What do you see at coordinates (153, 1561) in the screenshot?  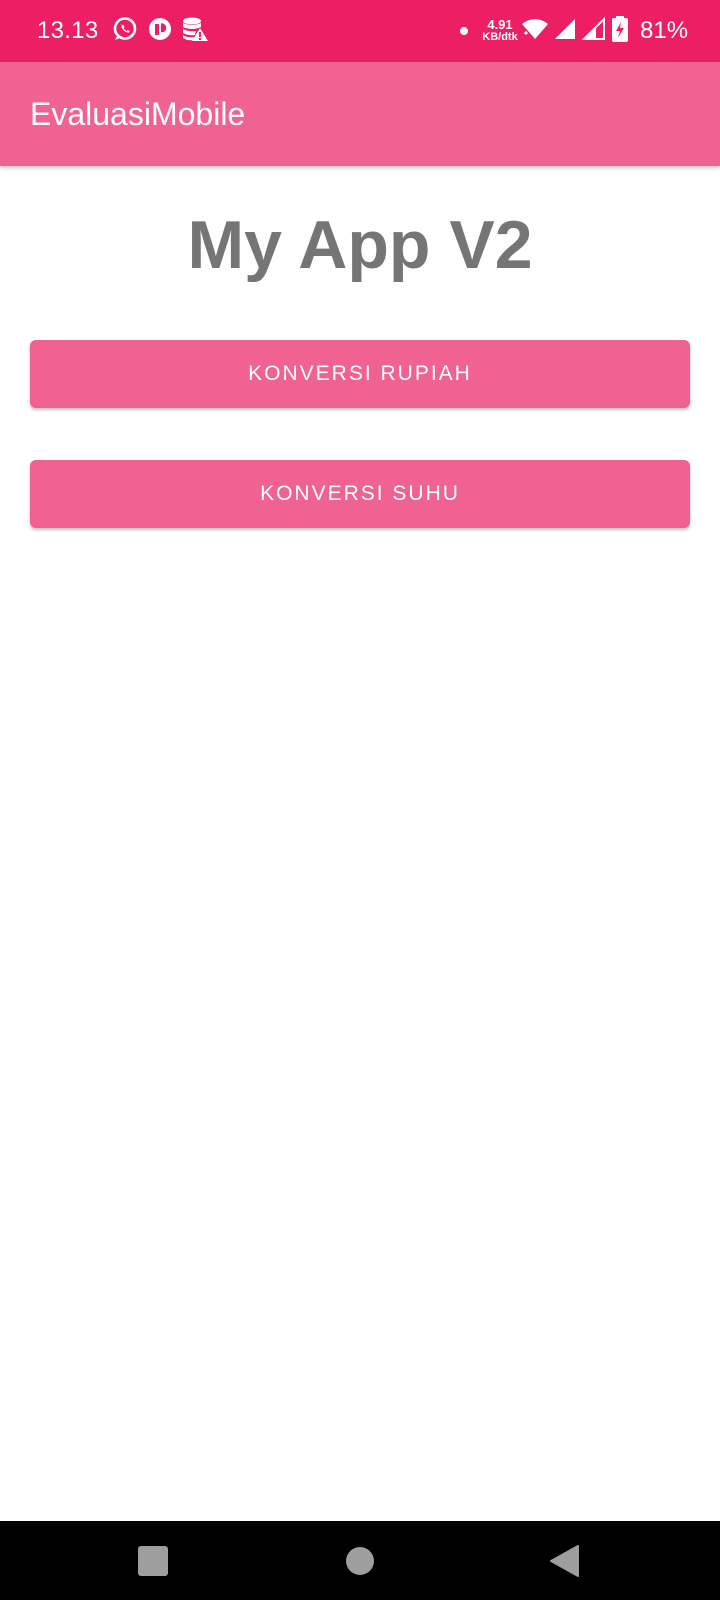 I see `recents-square-icon` at bounding box center [153, 1561].